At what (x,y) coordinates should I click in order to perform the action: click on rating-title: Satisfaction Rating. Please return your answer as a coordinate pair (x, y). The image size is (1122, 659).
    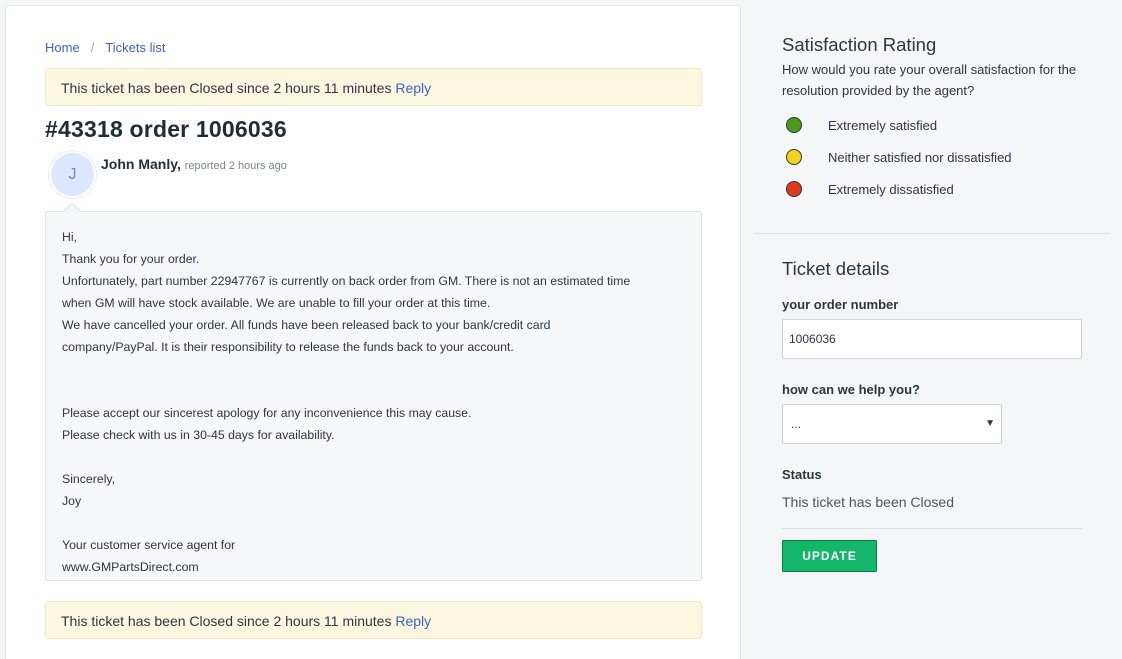
    Looking at the image, I should click on (859, 44).